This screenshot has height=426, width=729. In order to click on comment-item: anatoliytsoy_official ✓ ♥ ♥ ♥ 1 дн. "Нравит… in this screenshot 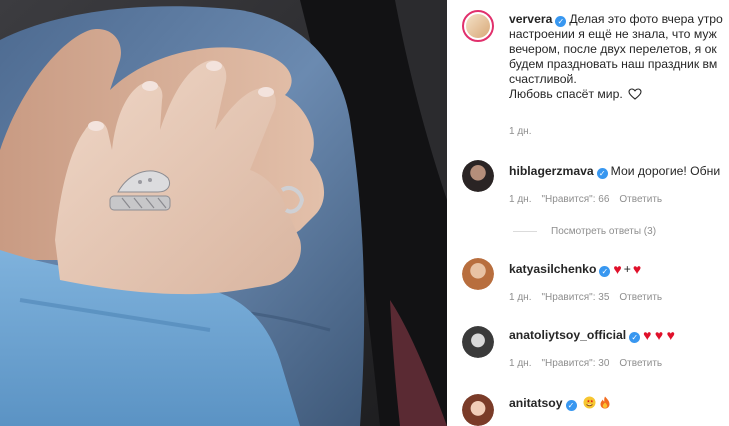, I will do `click(595, 347)`.